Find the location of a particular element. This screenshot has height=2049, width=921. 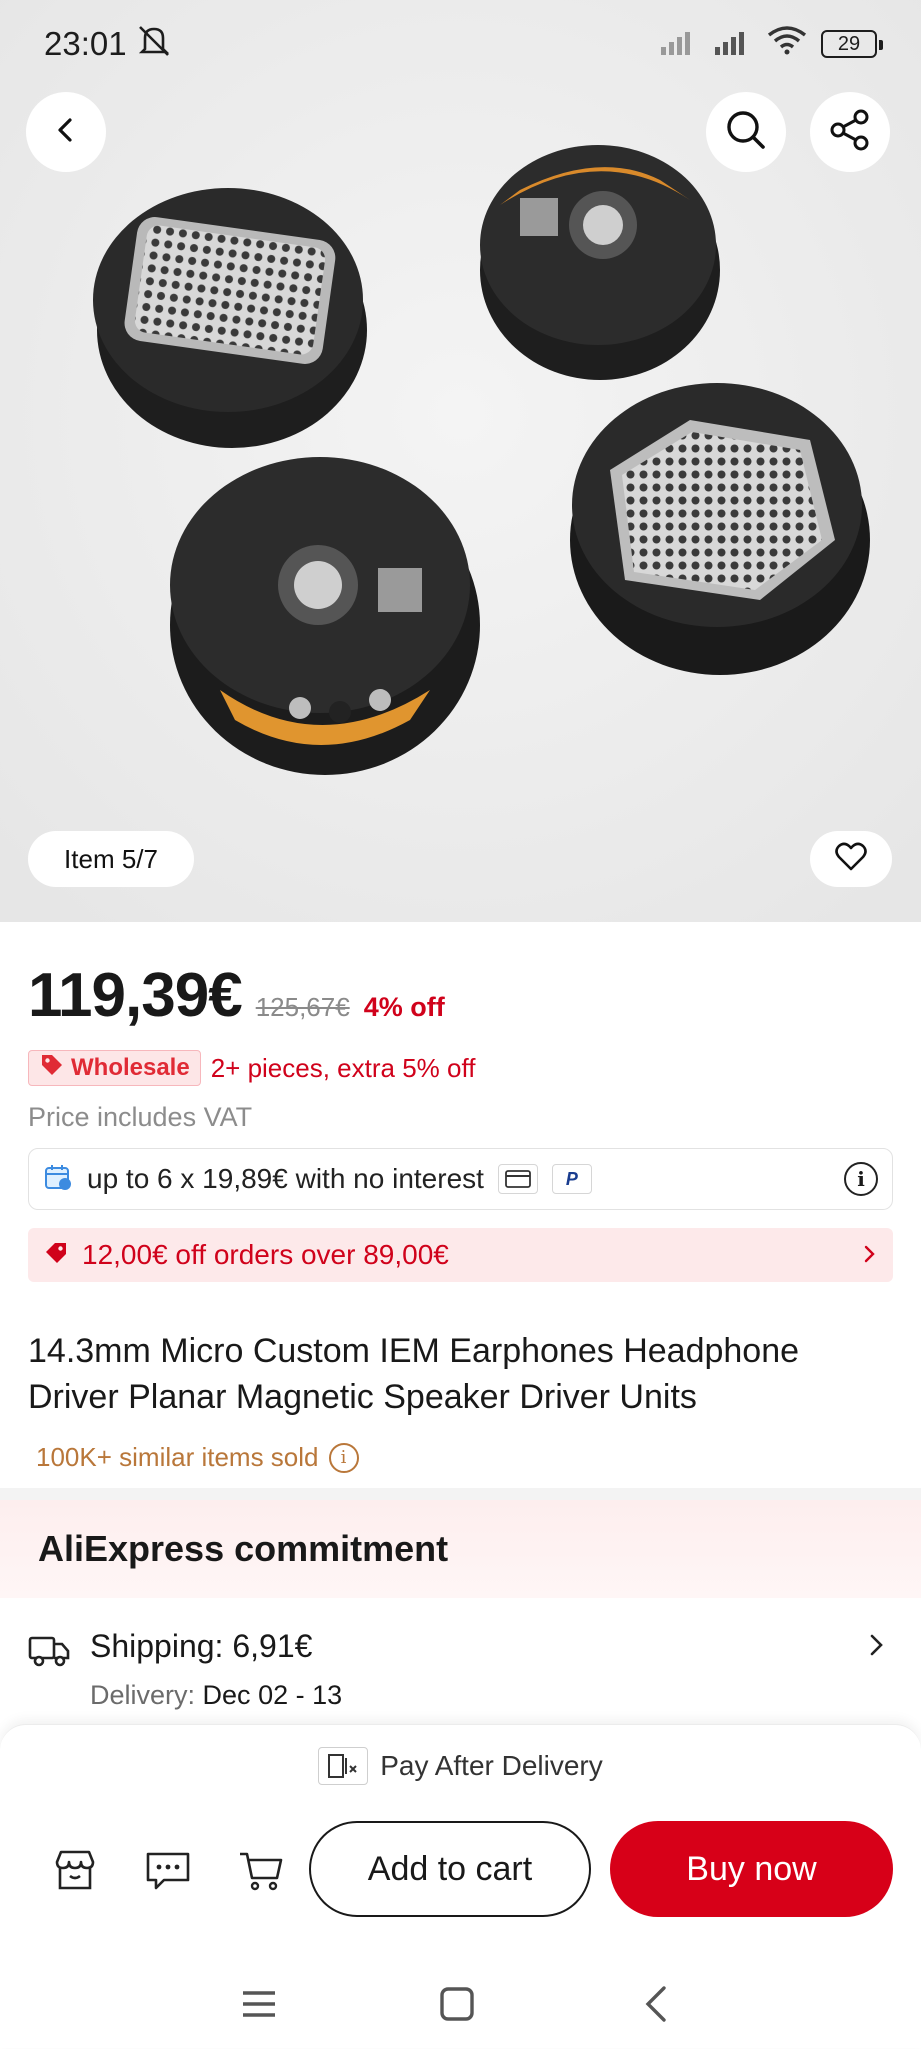

back-button is located at coordinates (66, 132).